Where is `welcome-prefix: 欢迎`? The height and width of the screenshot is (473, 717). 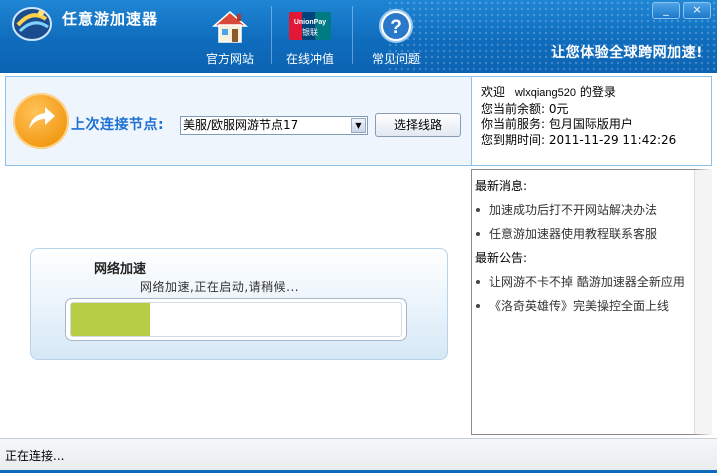
welcome-prefix: 欢迎 is located at coordinates (493, 92).